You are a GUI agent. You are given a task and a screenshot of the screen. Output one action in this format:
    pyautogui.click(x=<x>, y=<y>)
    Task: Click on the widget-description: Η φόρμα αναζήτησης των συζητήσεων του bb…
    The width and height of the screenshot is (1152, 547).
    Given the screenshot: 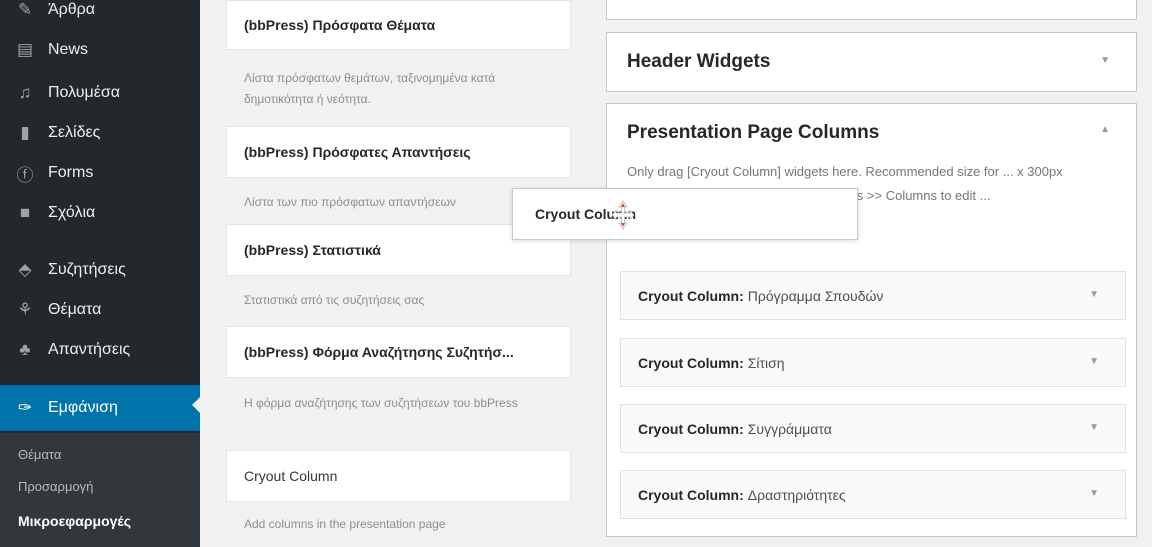 What is the action you would take?
    pyautogui.click(x=381, y=403)
    